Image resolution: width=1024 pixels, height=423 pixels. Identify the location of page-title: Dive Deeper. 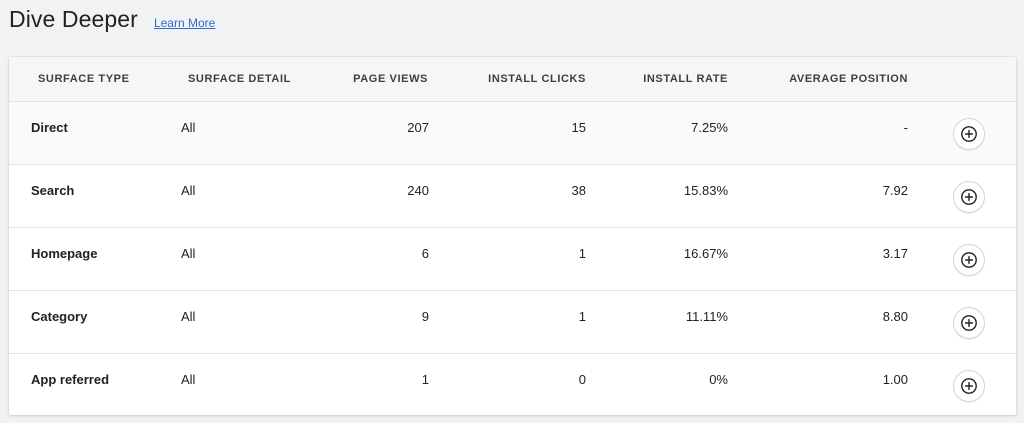
(73, 19).